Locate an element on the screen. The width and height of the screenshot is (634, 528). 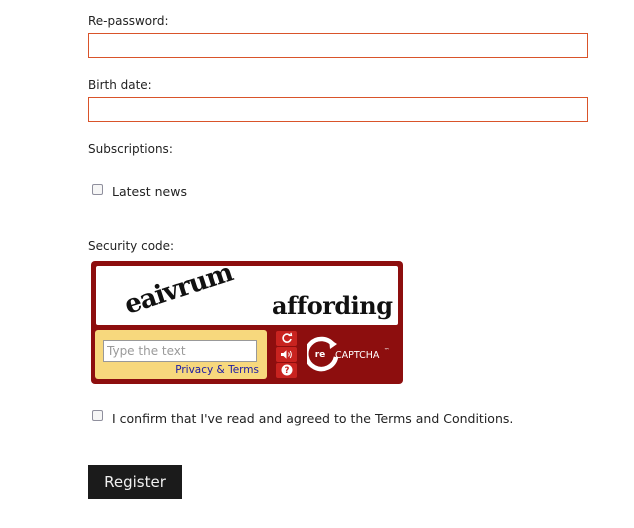
captcha-word-1: eaivrum is located at coordinates (179, 293).